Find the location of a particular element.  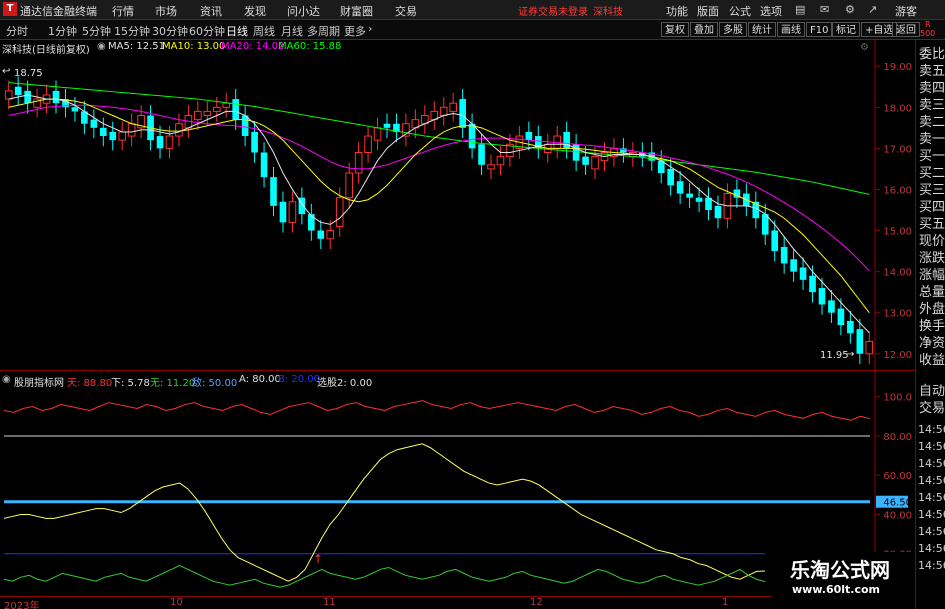

tool-fuquan: 复权 is located at coordinates (675, 29).